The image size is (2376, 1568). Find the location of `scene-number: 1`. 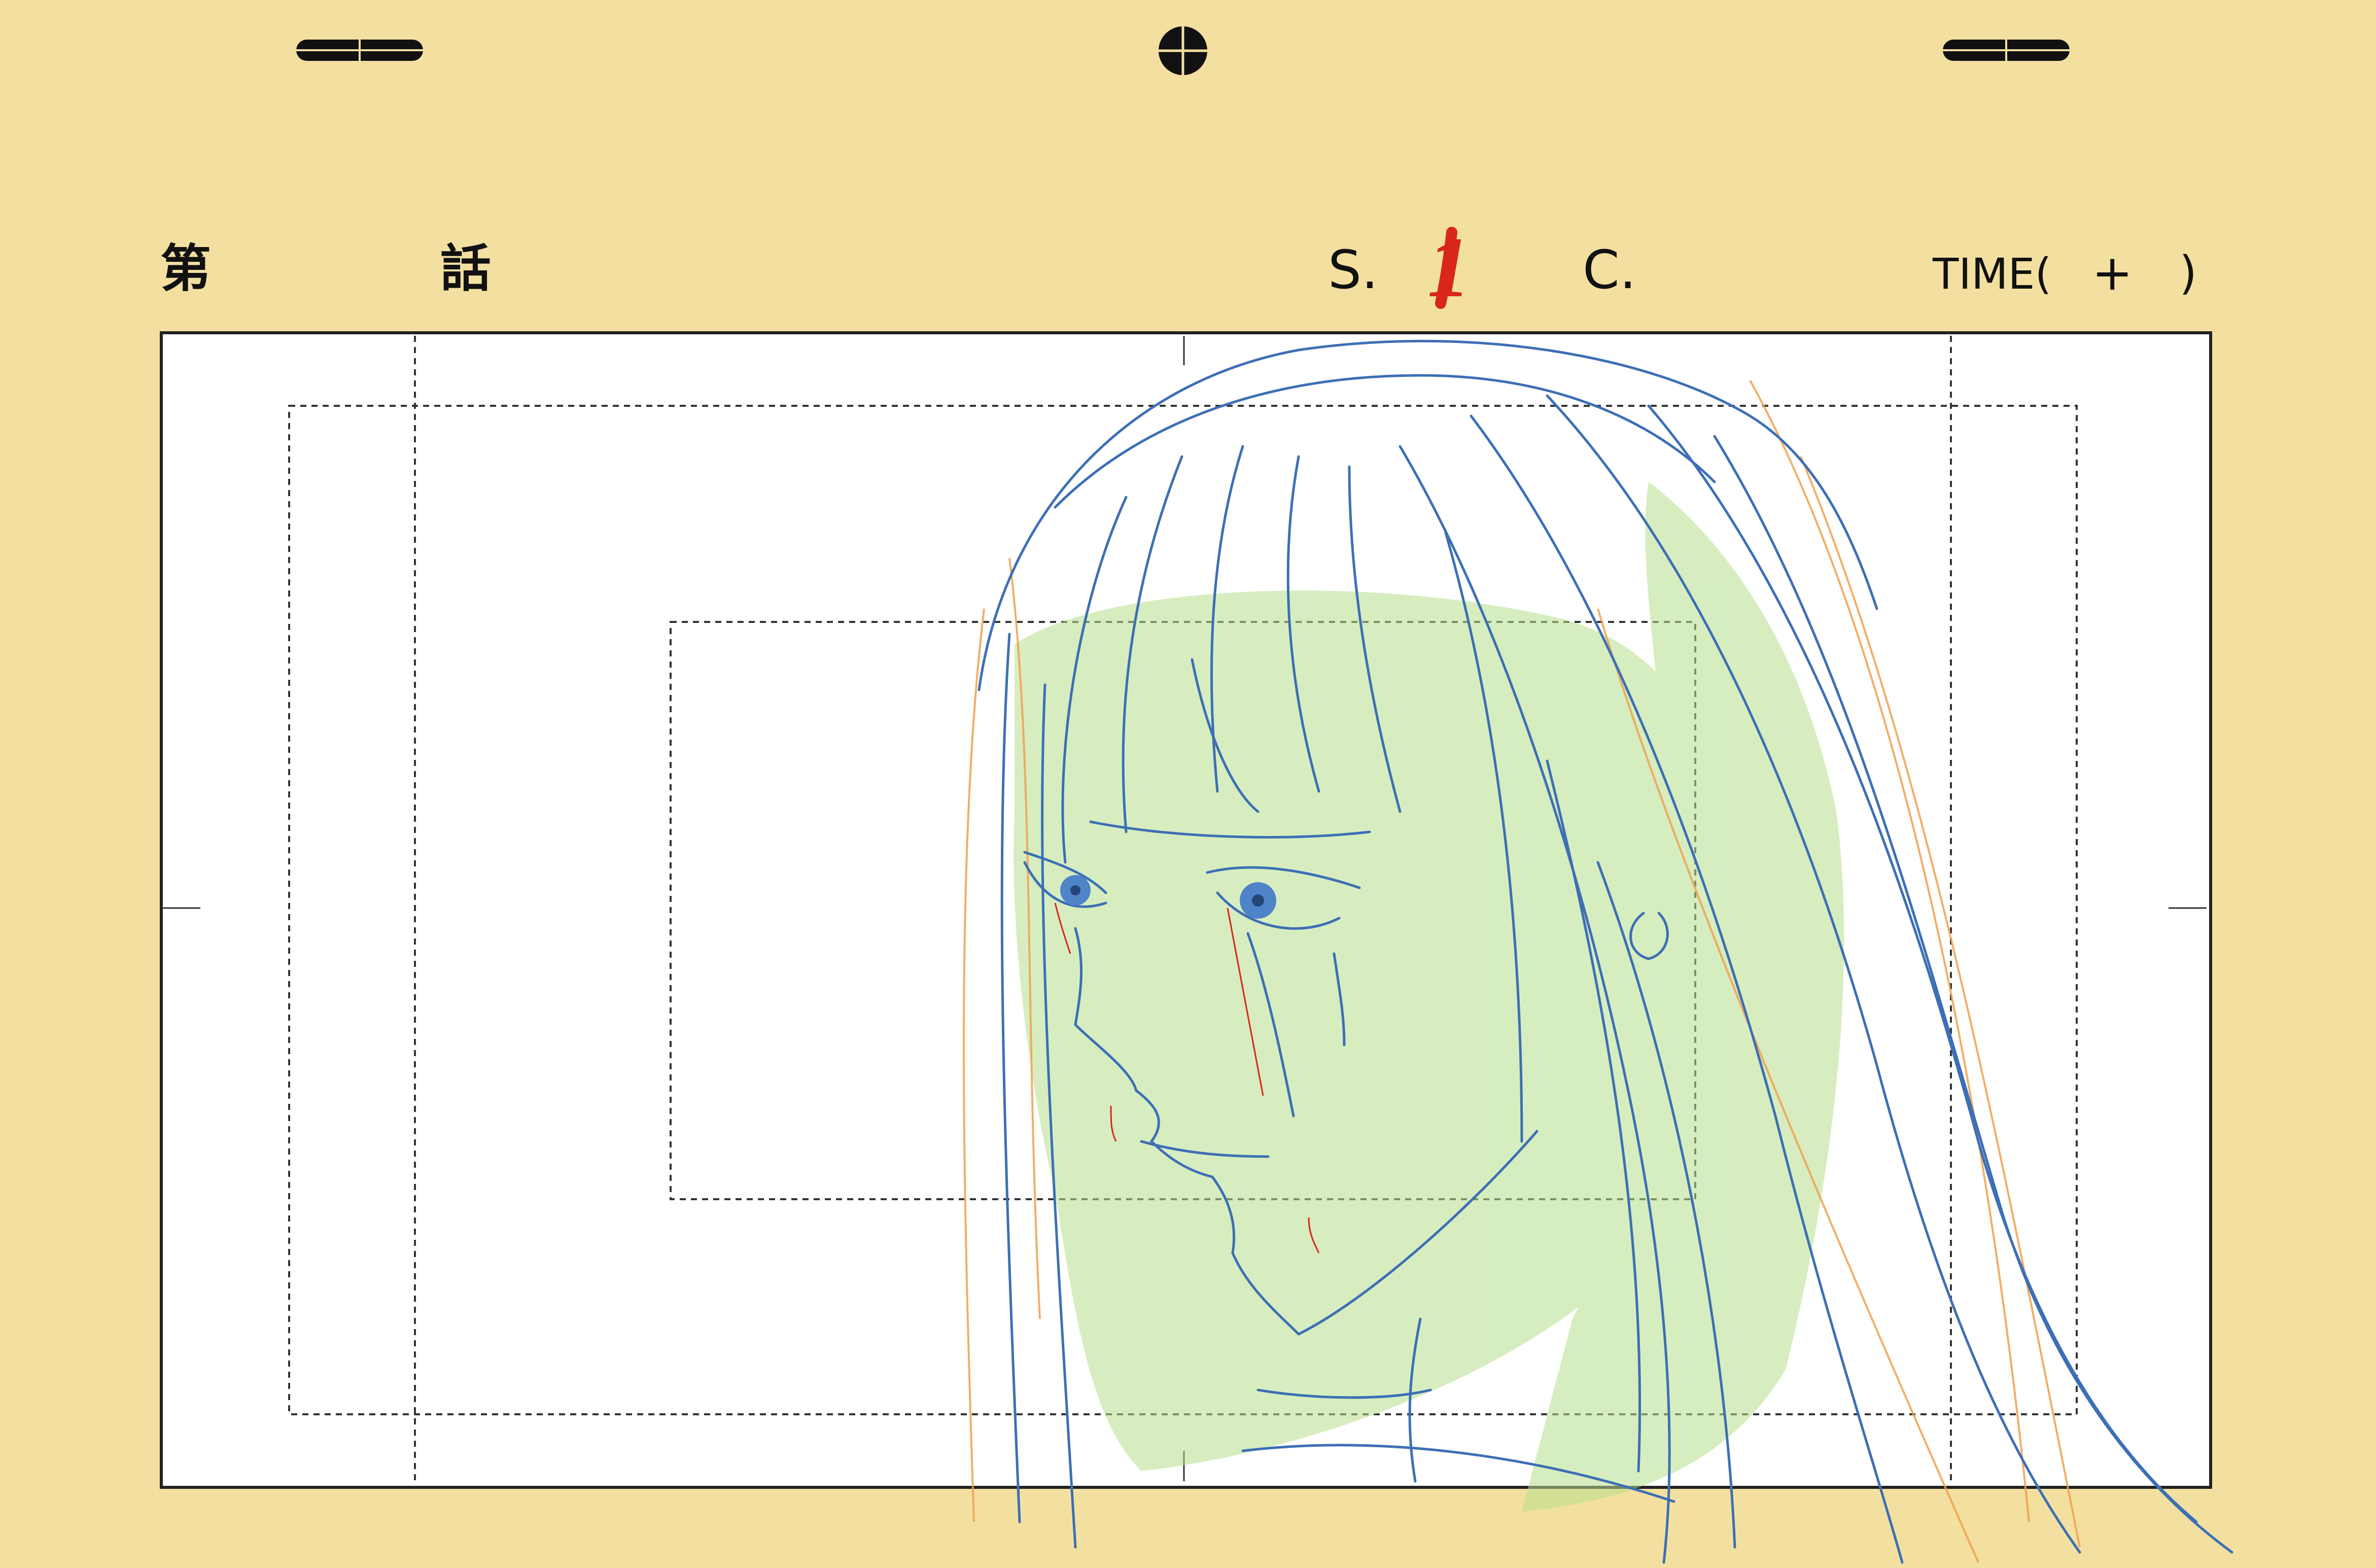

scene-number: 1 is located at coordinates (1449, 268).